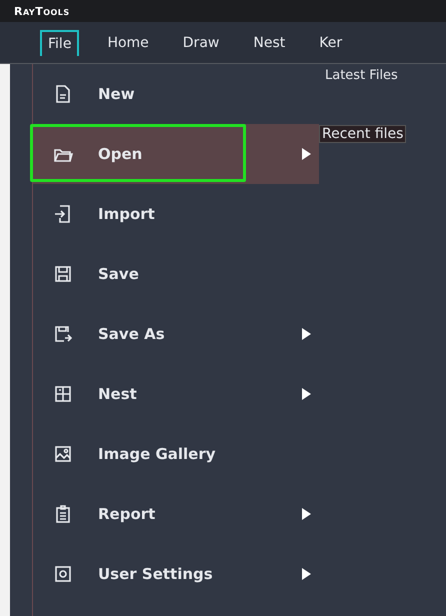 This screenshot has height=616, width=446. What do you see at coordinates (132, 334) in the screenshot?
I see `menu-item-label: Save As` at bounding box center [132, 334].